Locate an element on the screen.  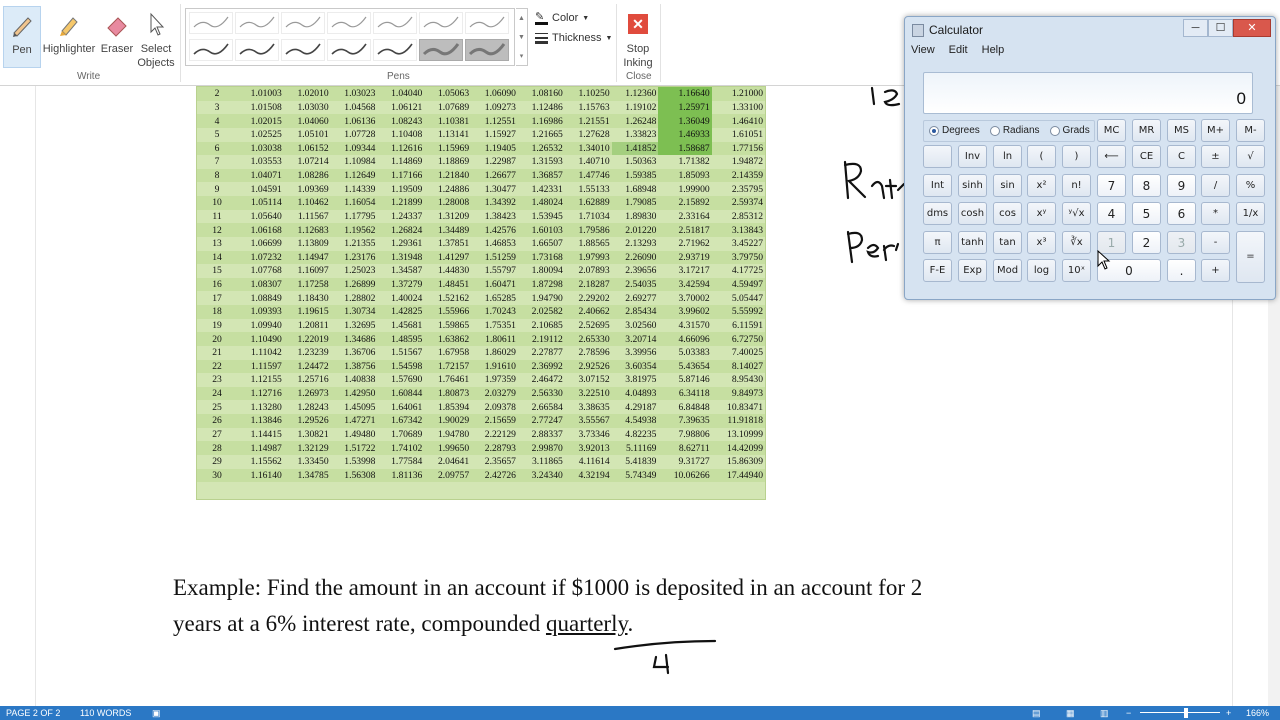
word-count: 110 WORDS is located at coordinates (105, 713).